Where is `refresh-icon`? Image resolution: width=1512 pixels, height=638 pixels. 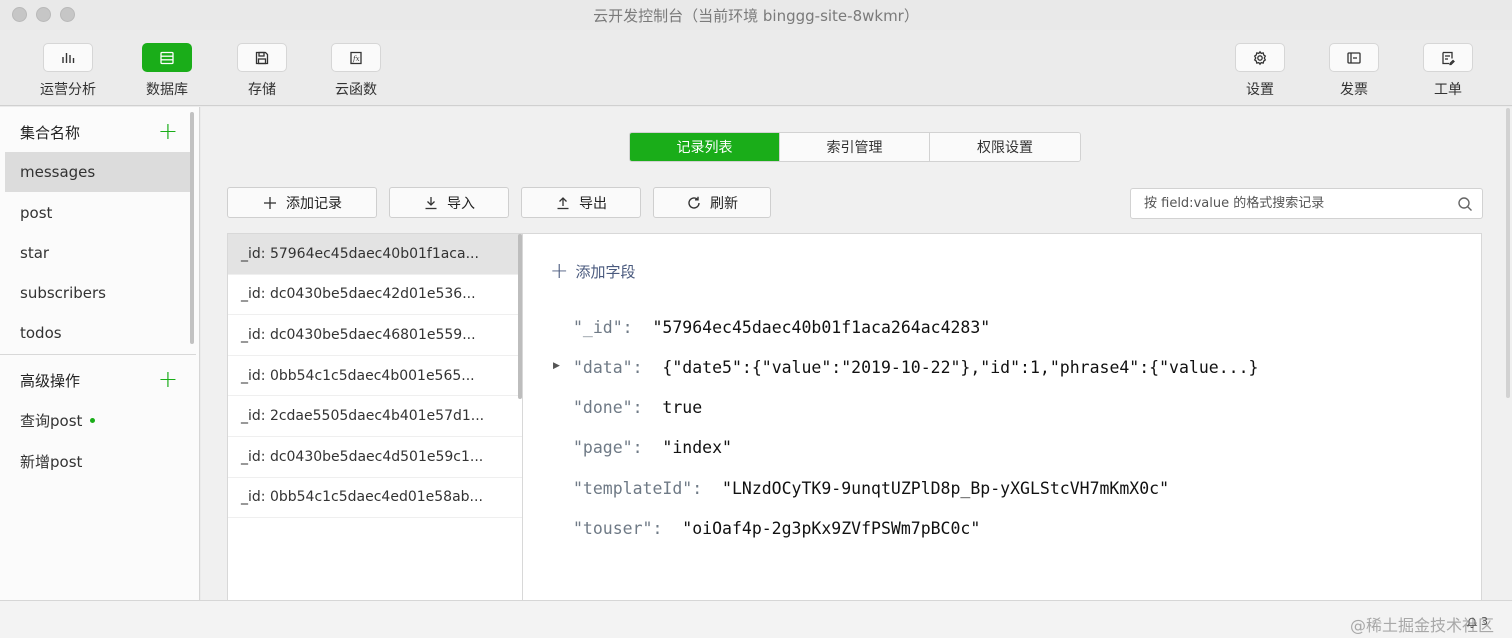
refresh-icon is located at coordinates (694, 202).